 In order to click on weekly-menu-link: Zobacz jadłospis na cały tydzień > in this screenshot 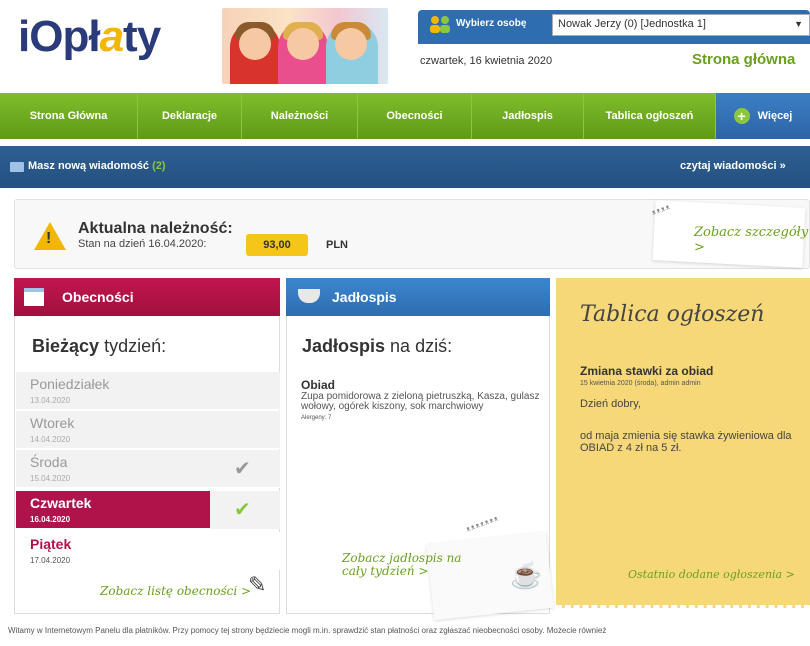, I will do `click(412, 565)`.